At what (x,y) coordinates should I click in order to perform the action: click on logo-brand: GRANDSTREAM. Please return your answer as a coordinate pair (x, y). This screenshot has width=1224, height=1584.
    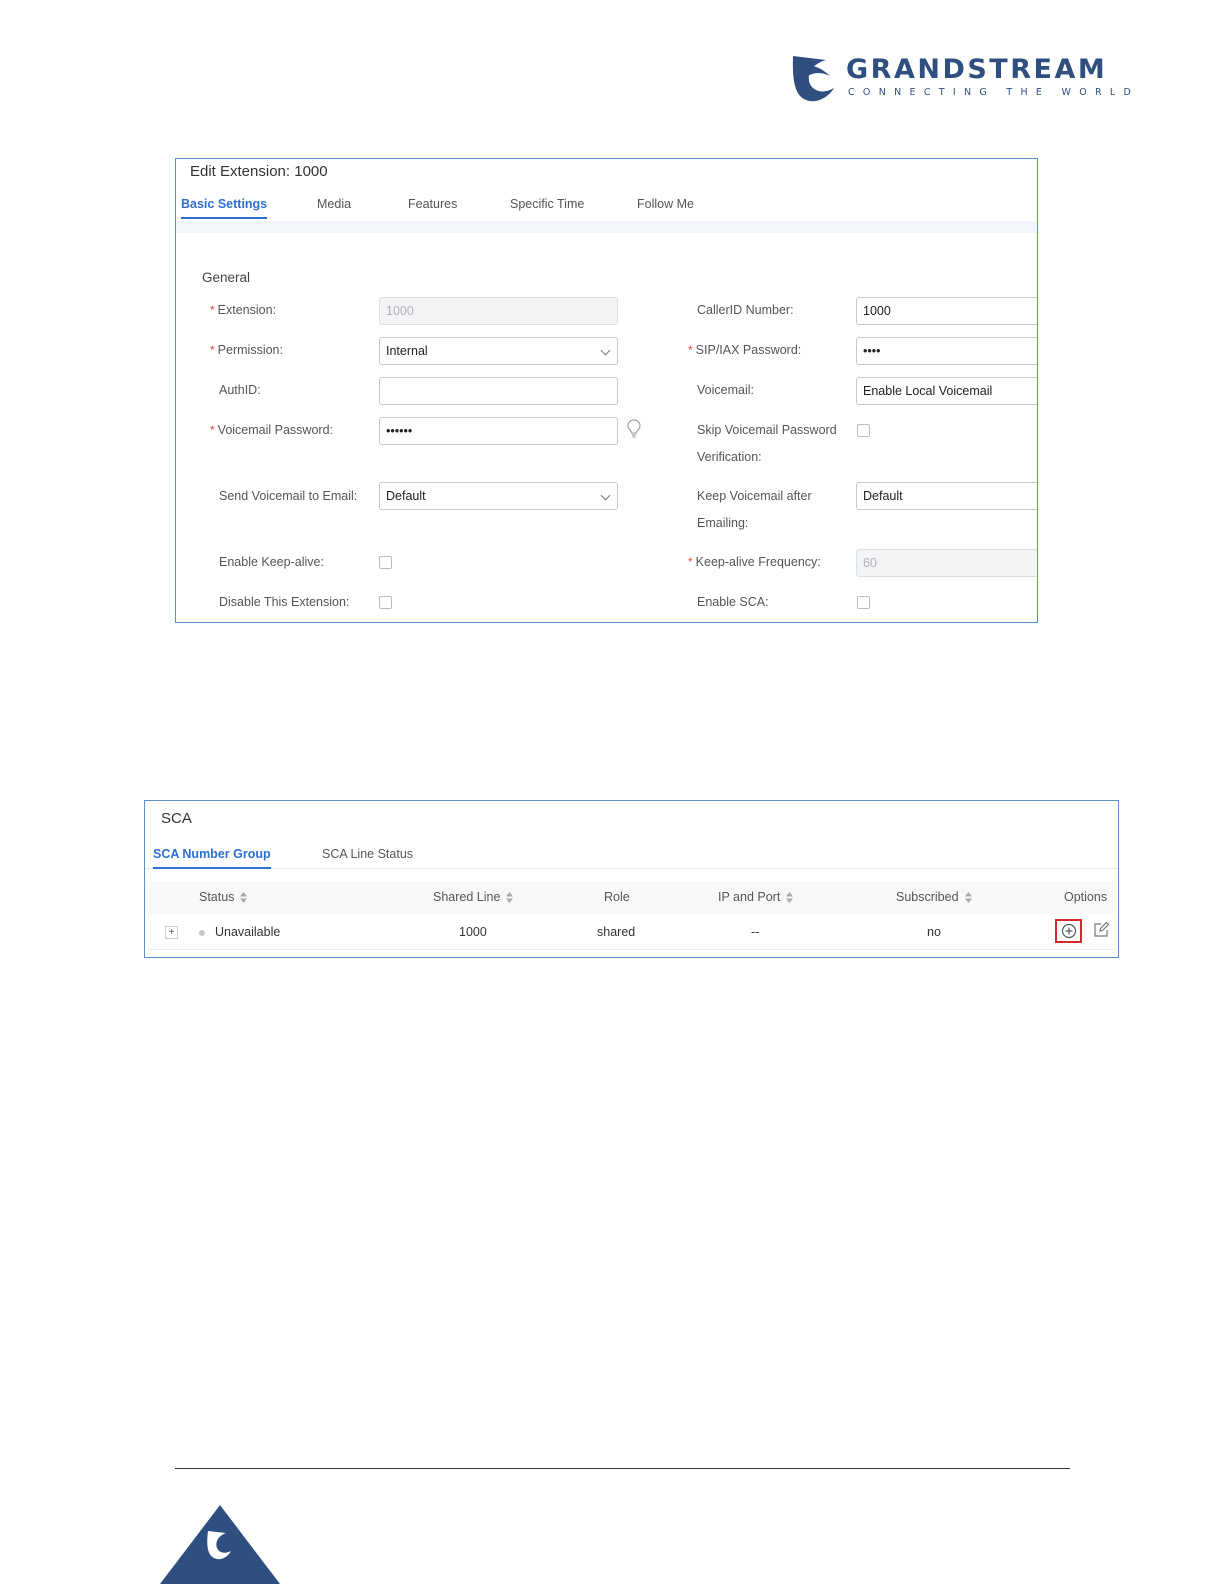
    Looking at the image, I should click on (977, 69).